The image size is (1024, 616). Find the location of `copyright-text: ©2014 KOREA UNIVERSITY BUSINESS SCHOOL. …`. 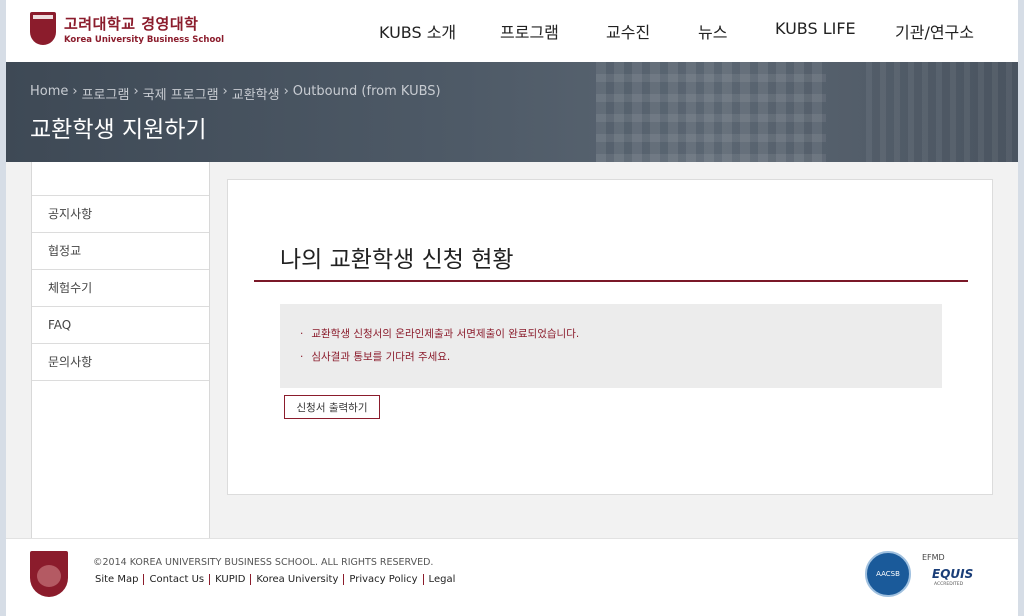

copyright-text: ©2014 KOREA UNIVERSITY BUSINESS SCHOOL. … is located at coordinates (263, 562).